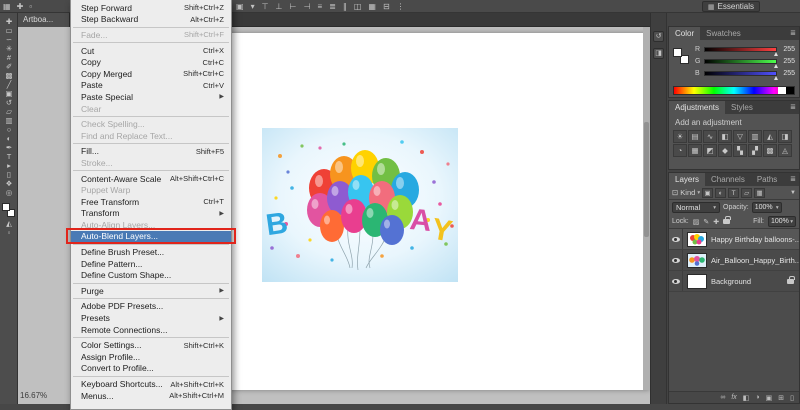 This screenshot has width=800, height=410. I want to click on menu-item-step-backward: Step Backward Alt+Ctrl+Z, so click(151, 20).